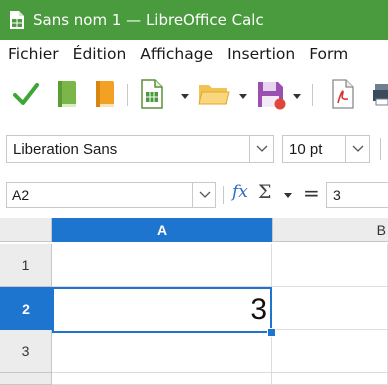 Image resolution: width=388 pixels, height=385 pixels. What do you see at coordinates (330, 351) in the screenshot?
I see `cell-b3` at bounding box center [330, 351].